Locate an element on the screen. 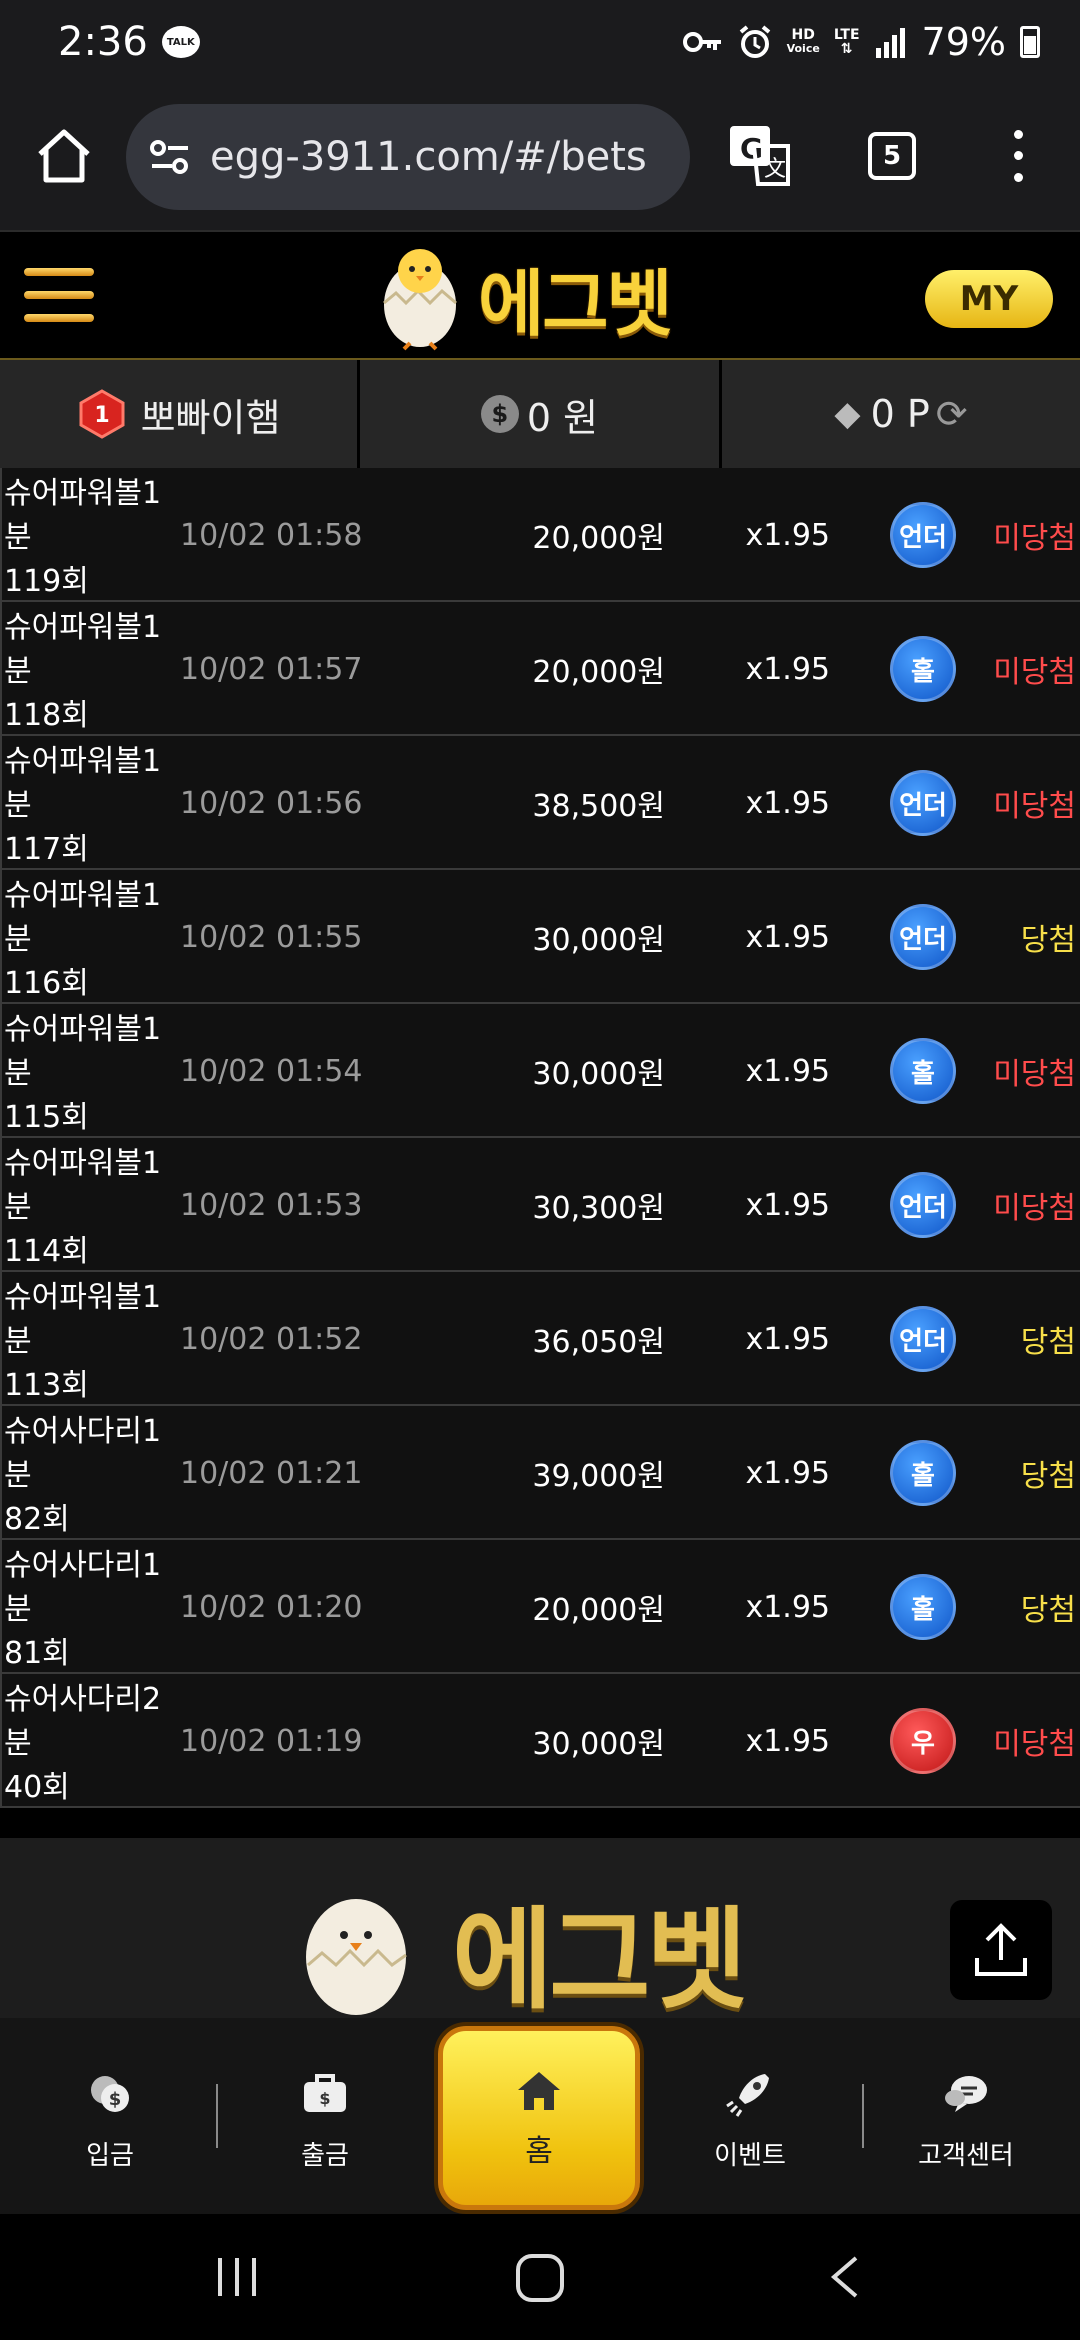 The image size is (1080, 2340). scroll-to-top-button is located at coordinates (1001, 1950).